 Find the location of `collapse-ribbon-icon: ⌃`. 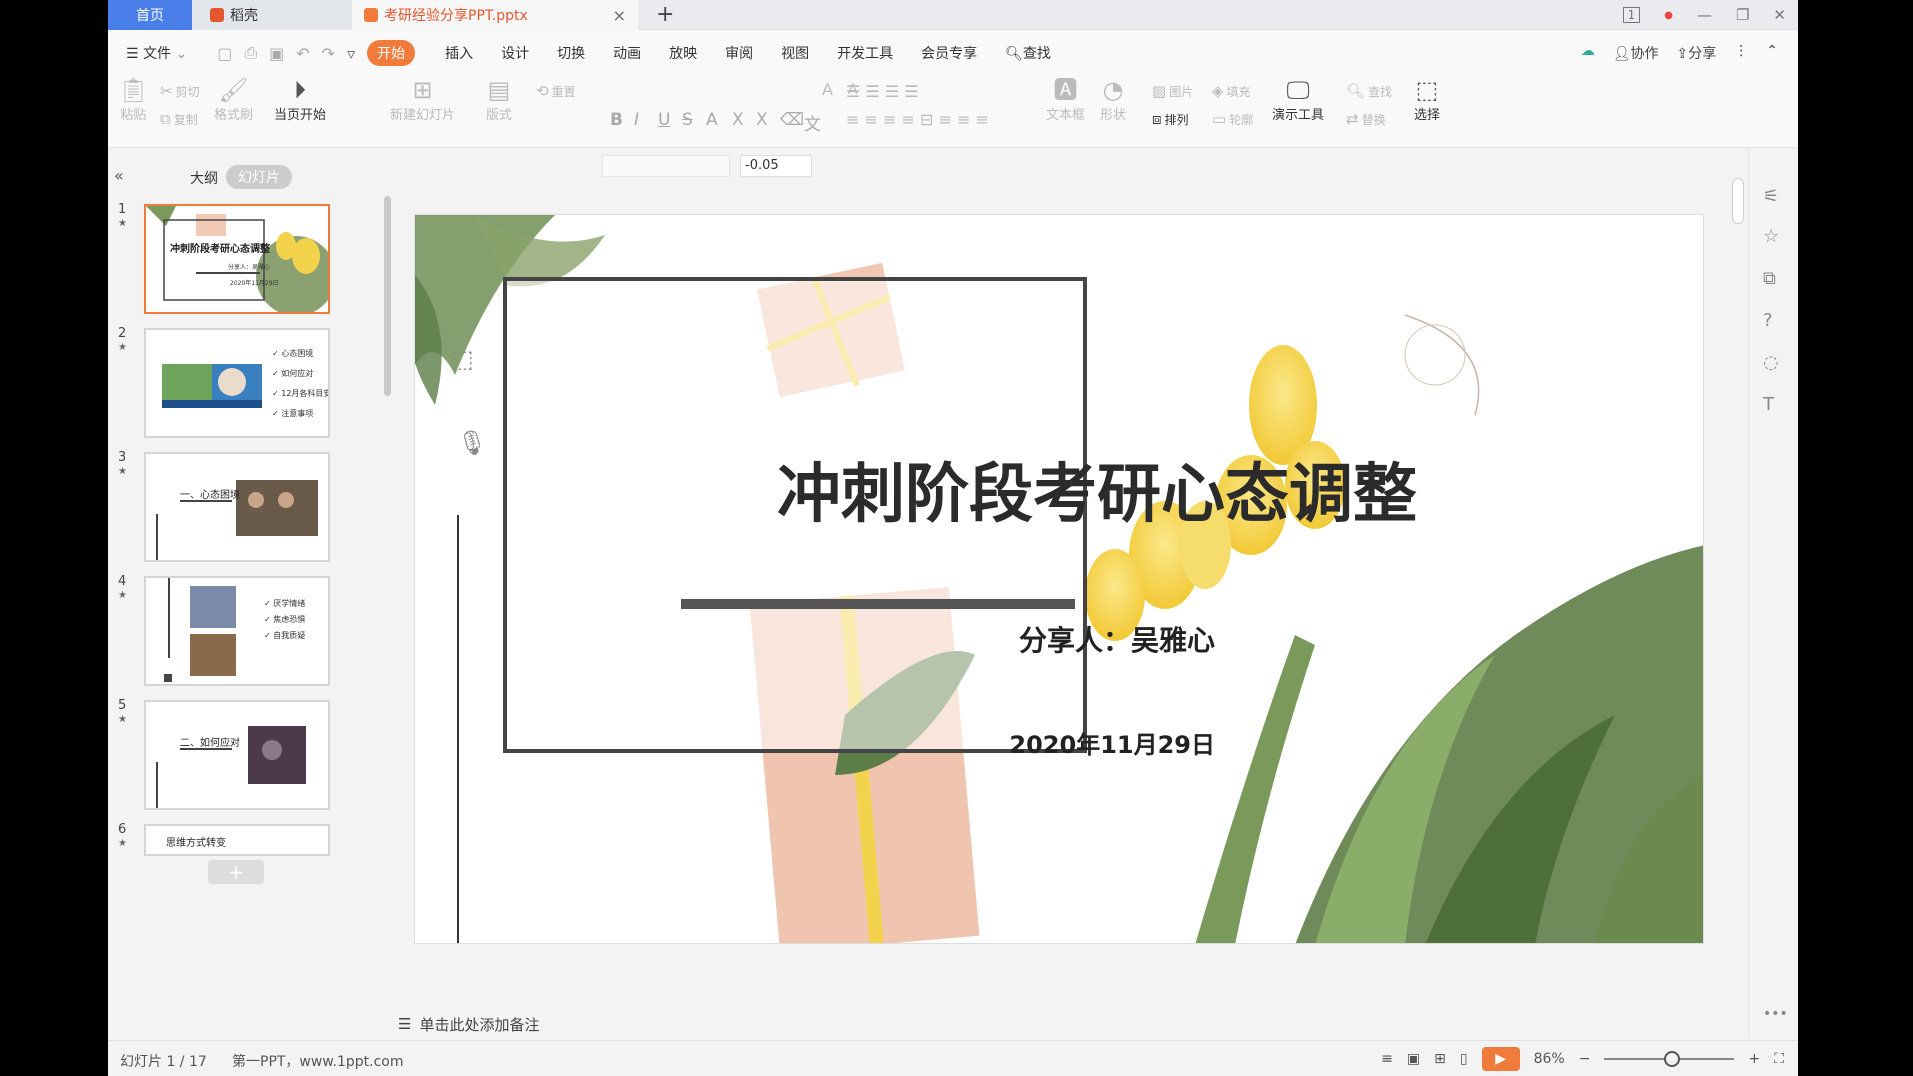

collapse-ribbon-icon: ⌃ is located at coordinates (1772, 53).